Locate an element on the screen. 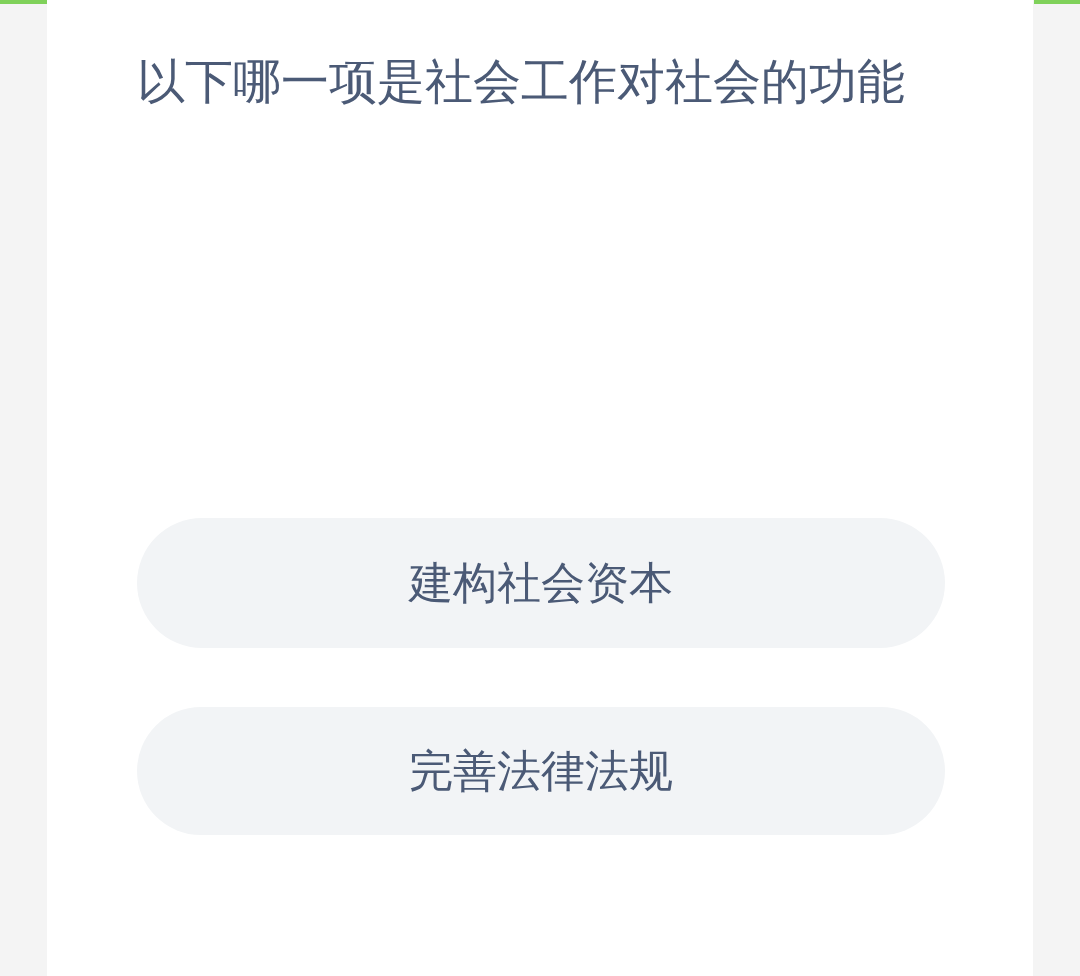  question-text: 以下哪一项是社会工作对社会的功能 is located at coordinates (521, 81).